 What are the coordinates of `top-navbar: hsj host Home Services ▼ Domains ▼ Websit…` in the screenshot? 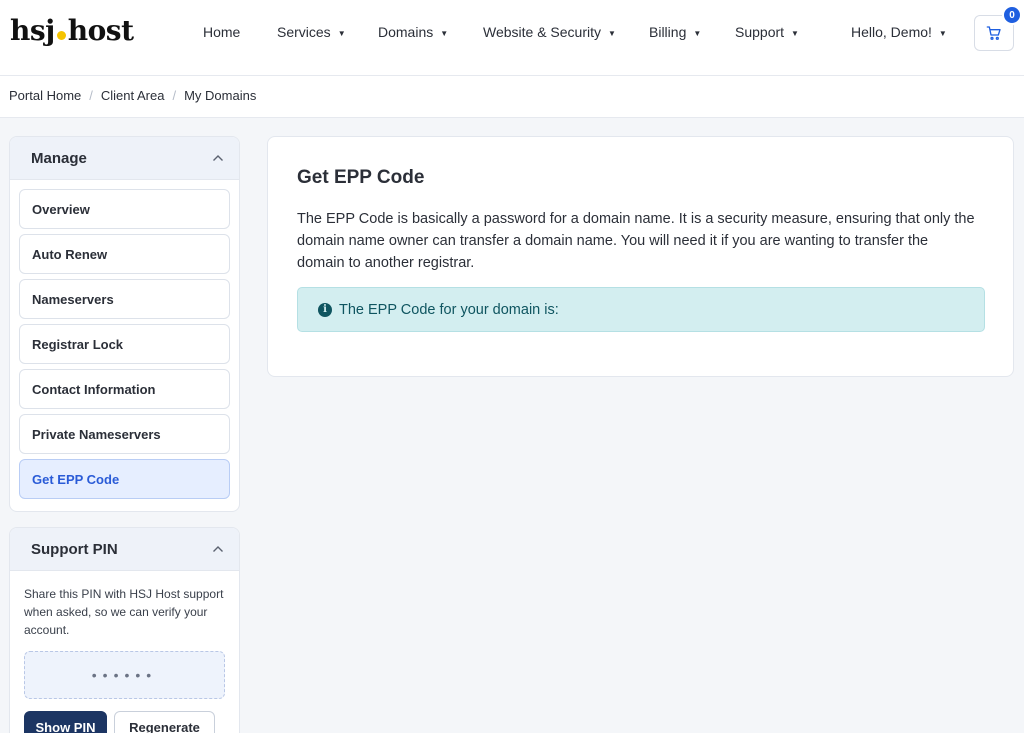 It's located at (512, 38).